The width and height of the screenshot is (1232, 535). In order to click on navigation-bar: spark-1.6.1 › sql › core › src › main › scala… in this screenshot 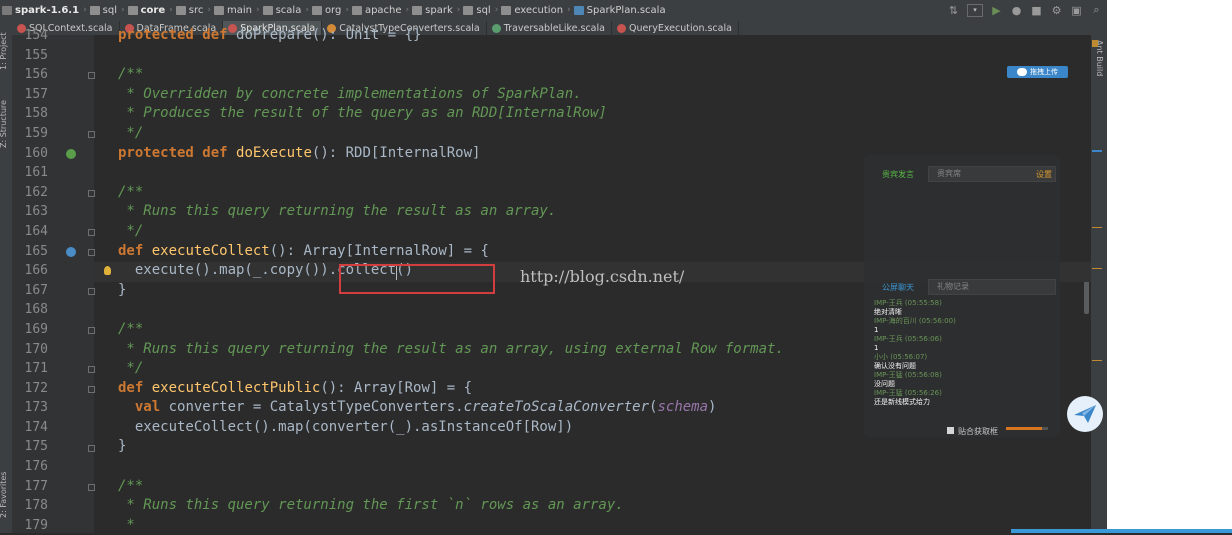, I will do `click(553, 10)`.